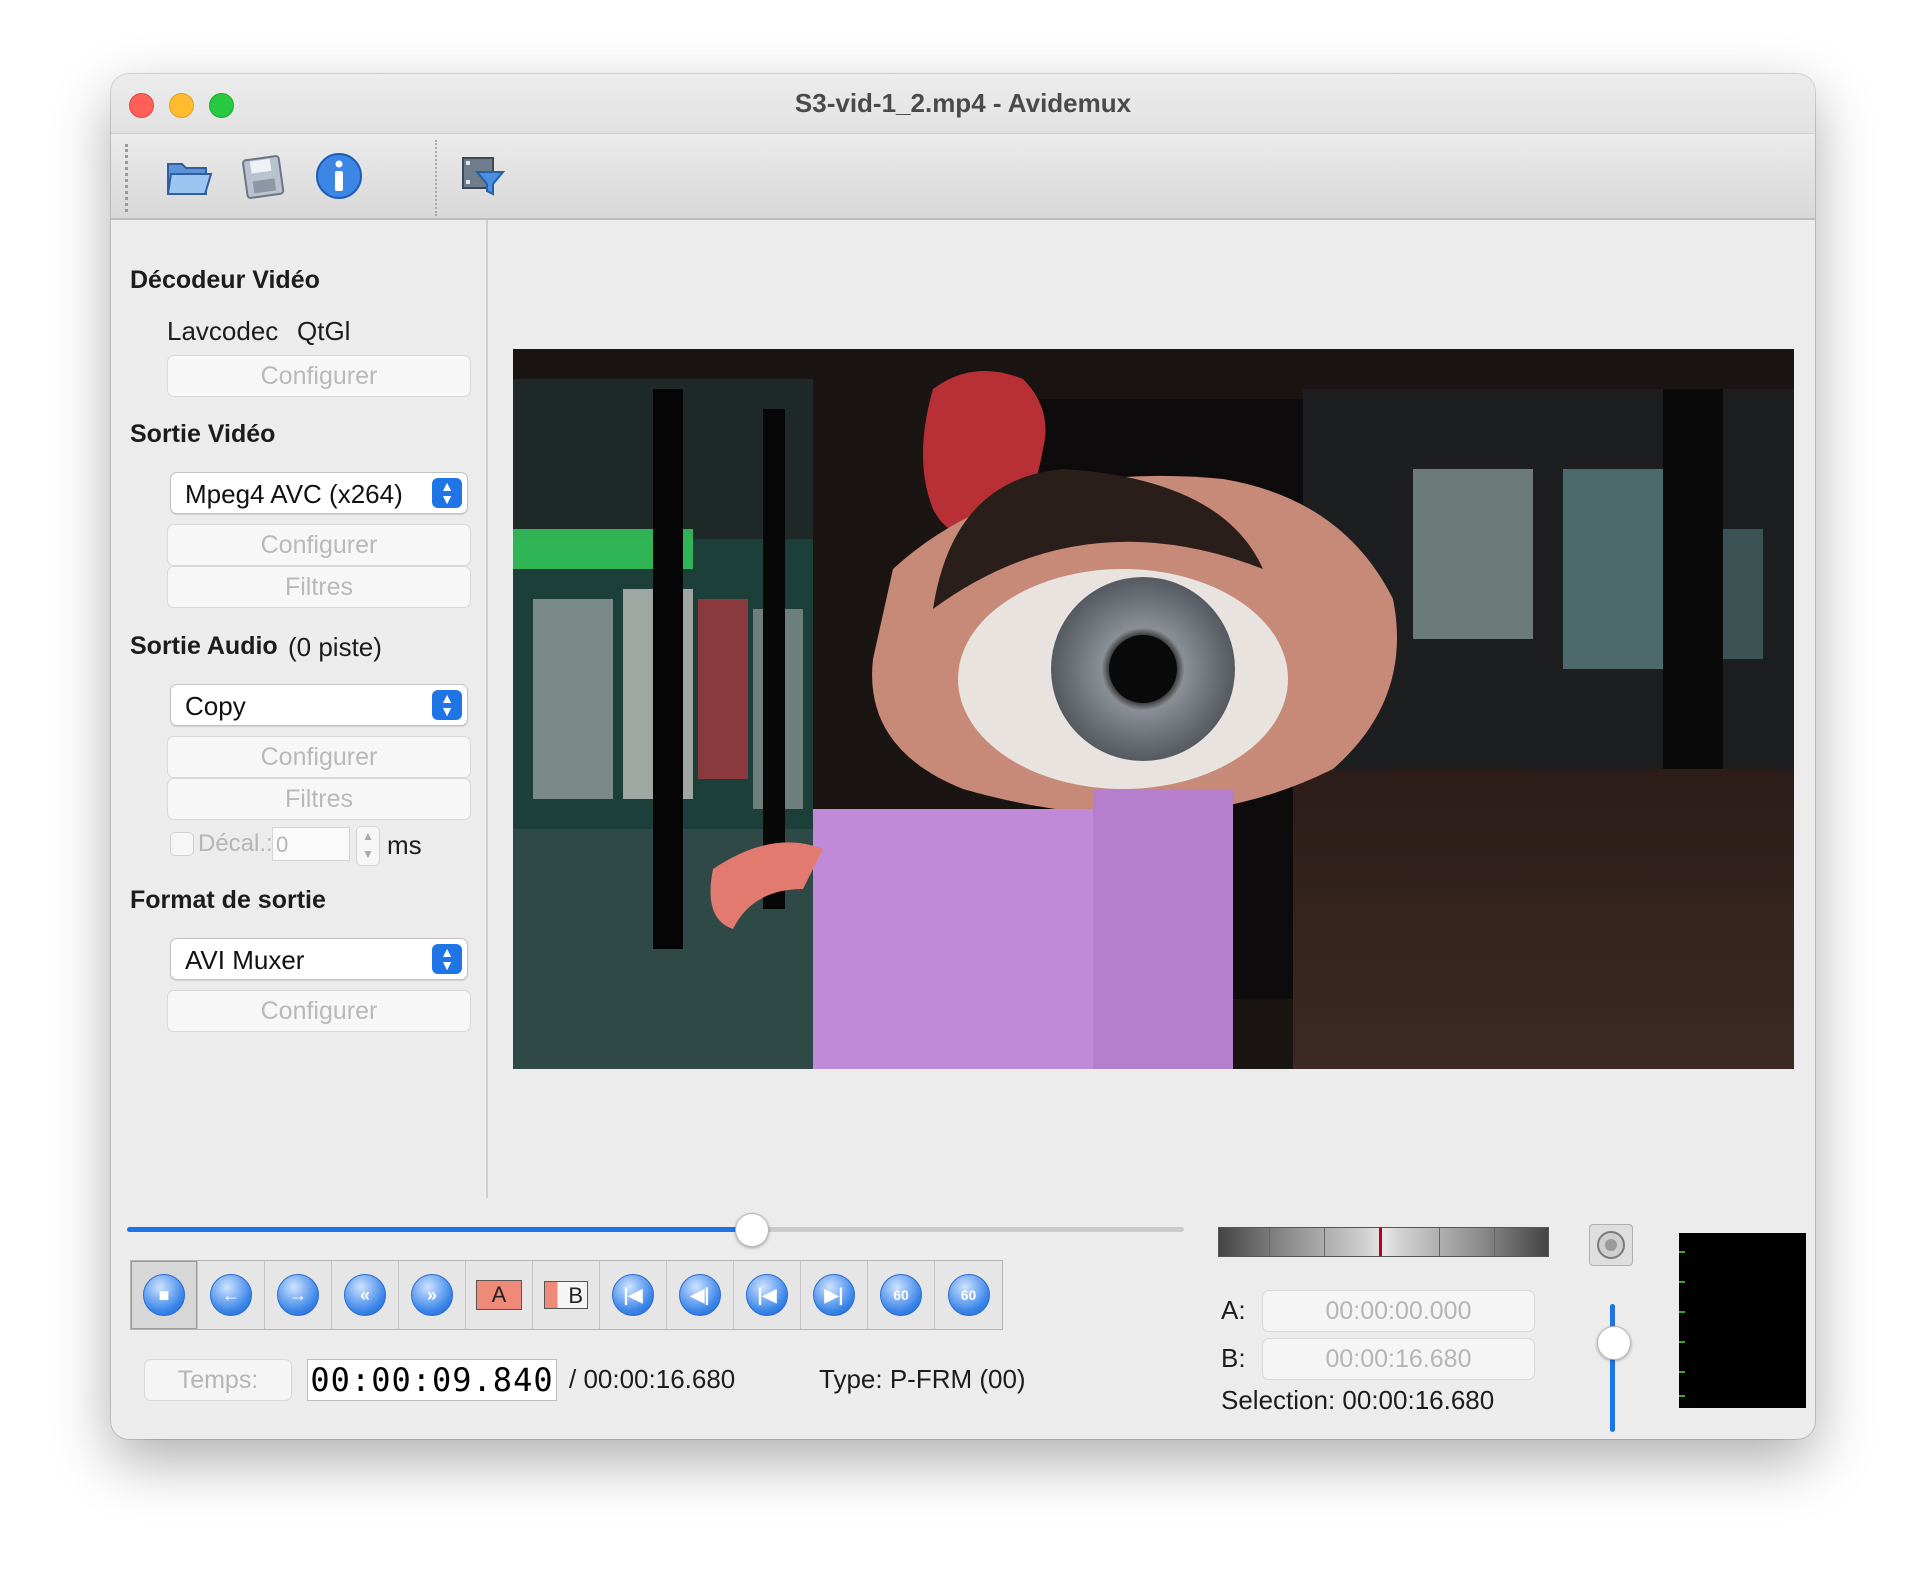  What do you see at coordinates (1233, 1358) in the screenshot?
I see `marker-b-label: B:` at bounding box center [1233, 1358].